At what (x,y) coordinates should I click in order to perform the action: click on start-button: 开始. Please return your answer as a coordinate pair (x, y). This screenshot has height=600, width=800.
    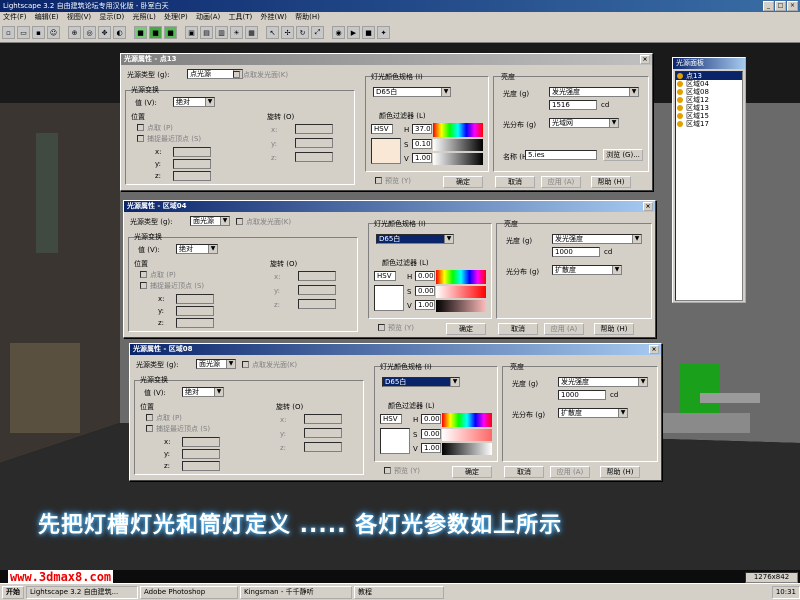
    Looking at the image, I should click on (13, 592).